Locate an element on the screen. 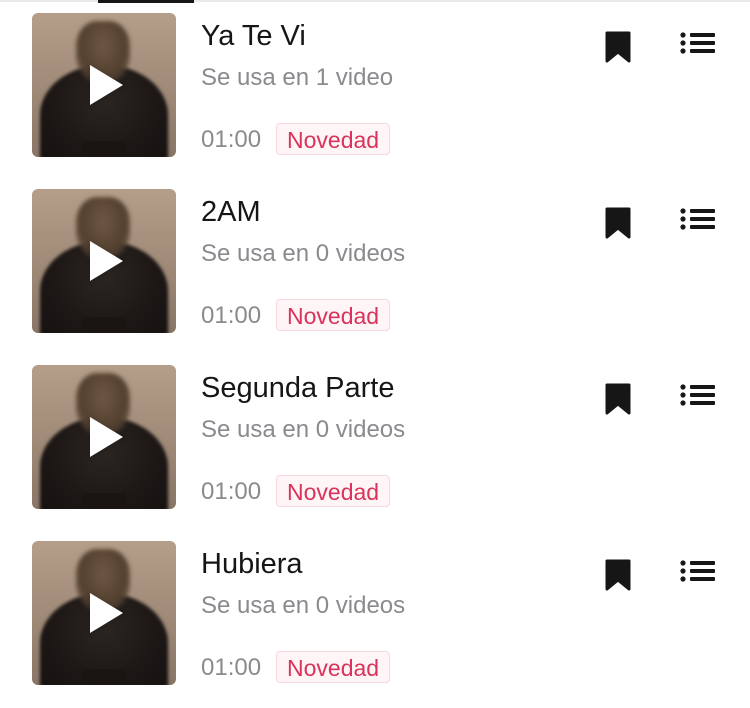 The height and width of the screenshot is (708, 750). song-title: Segunda Parte is located at coordinates (298, 388).